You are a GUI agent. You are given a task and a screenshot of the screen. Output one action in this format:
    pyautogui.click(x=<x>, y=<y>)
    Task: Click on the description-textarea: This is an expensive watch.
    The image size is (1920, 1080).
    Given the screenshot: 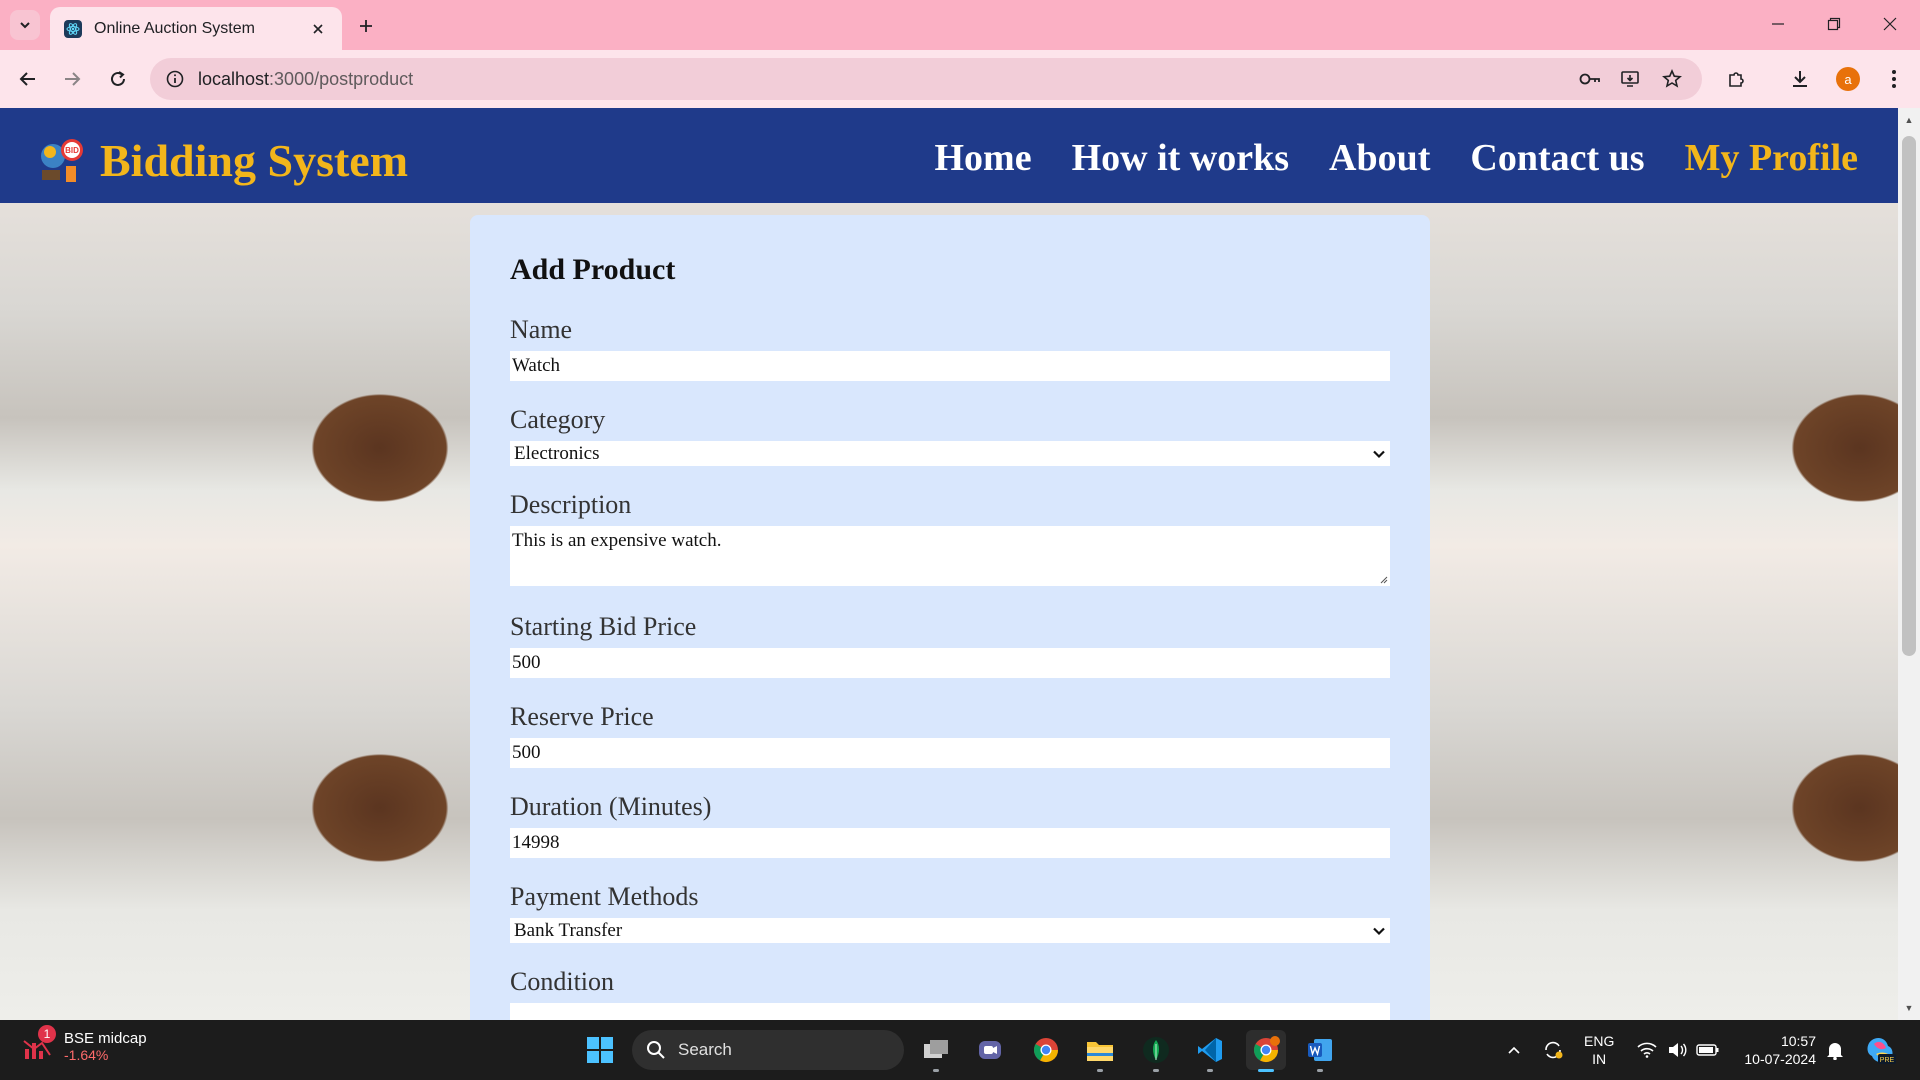 What is the action you would take?
    pyautogui.click(x=950, y=556)
    